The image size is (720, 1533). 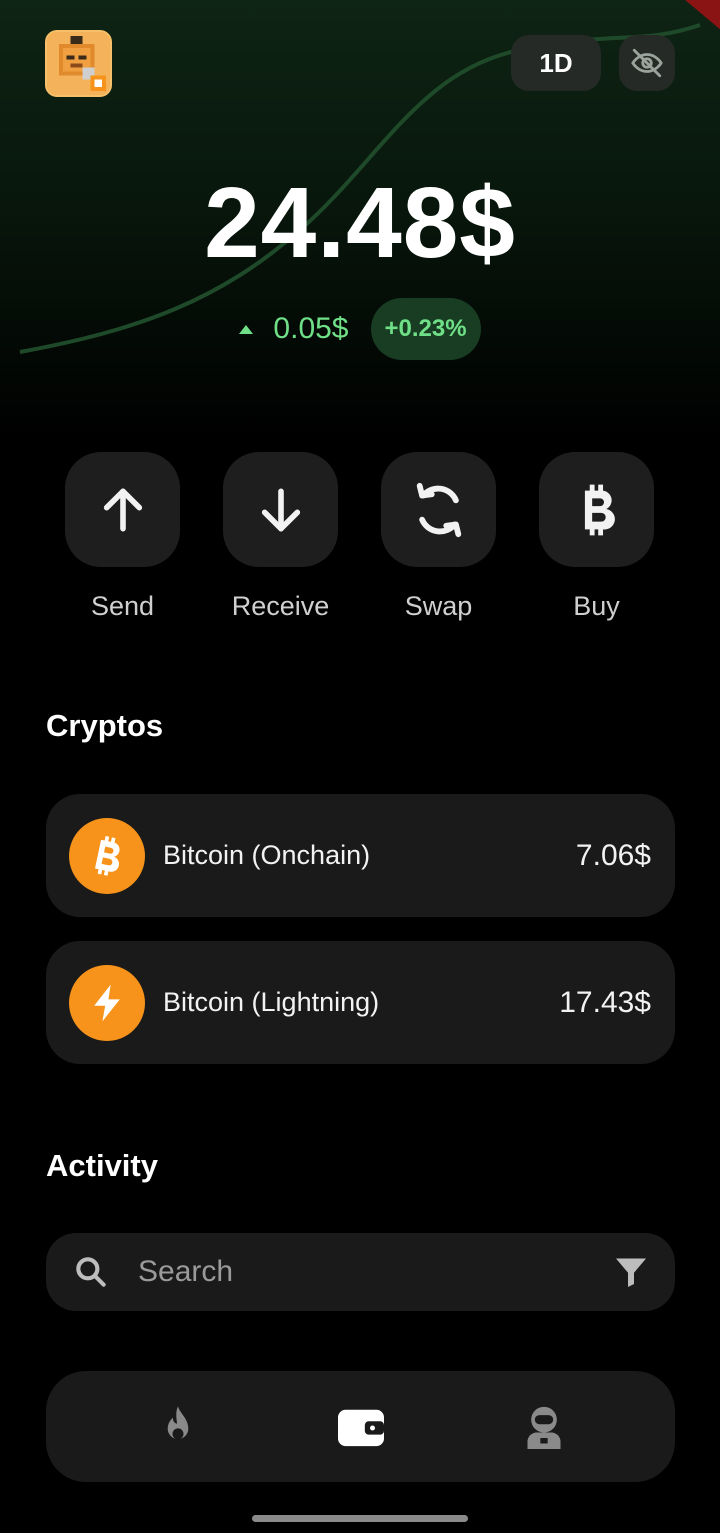 I want to click on arrow-up-icon, so click(x=122, y=509).